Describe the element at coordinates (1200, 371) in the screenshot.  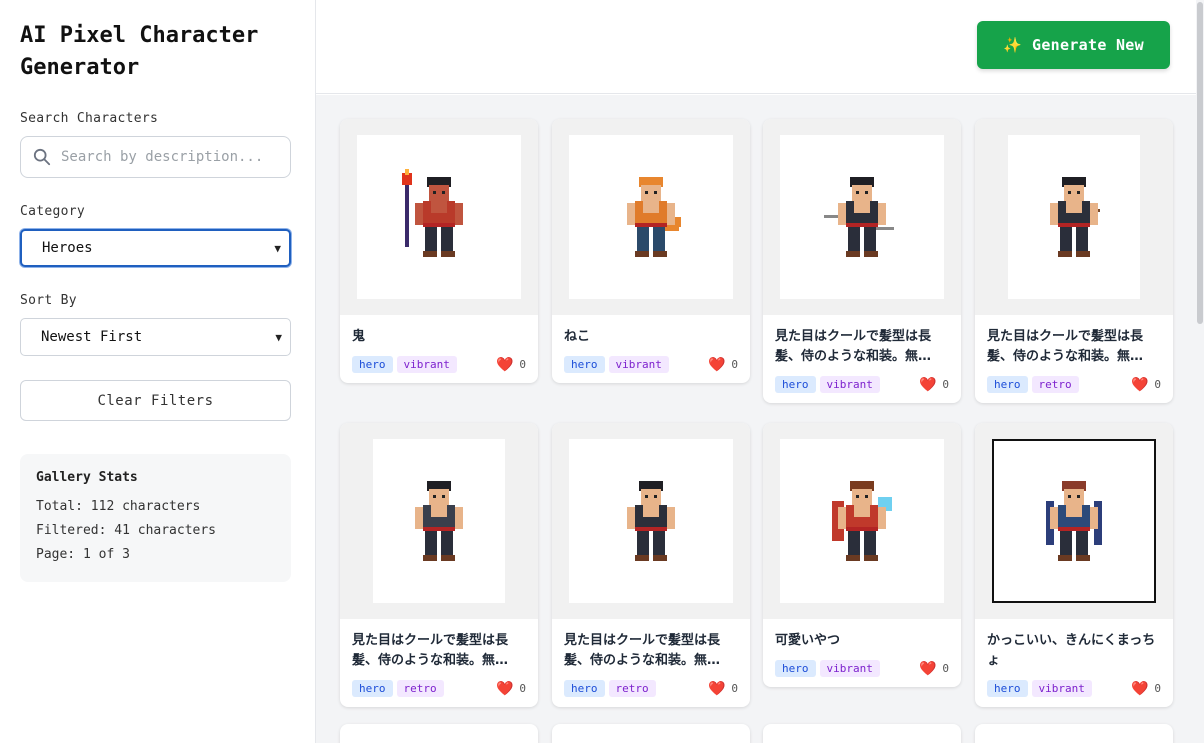
I see `scrollbar` at that location.